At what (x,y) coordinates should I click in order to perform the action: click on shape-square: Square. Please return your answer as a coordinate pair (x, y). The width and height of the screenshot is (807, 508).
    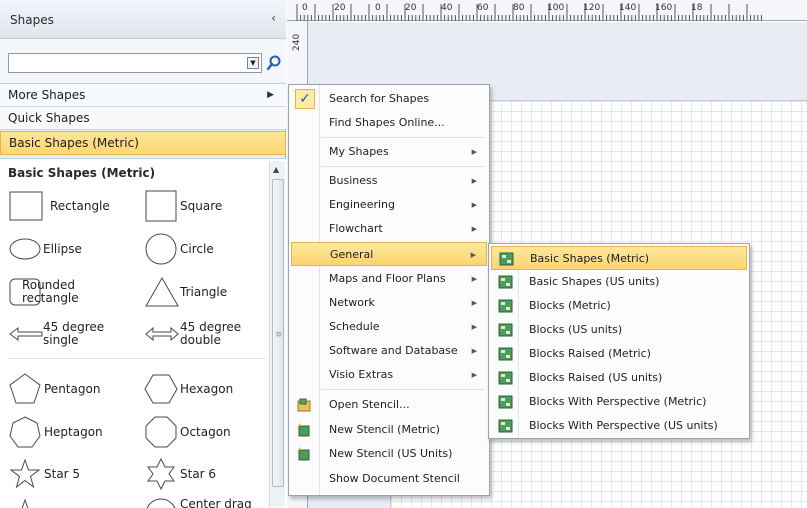
    Looking at the image, I should click on (204, 206).